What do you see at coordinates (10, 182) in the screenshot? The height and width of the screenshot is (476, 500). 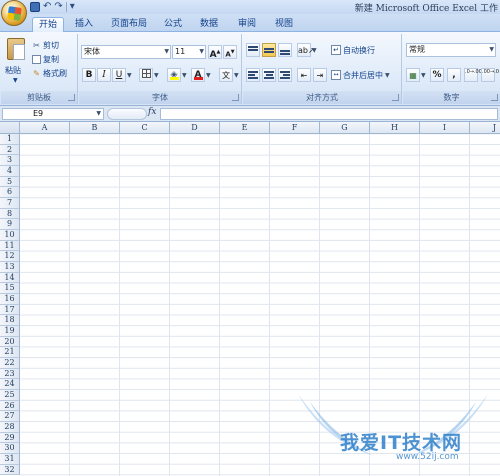 I see `row-header: 5` at bounding box center [10, 182].